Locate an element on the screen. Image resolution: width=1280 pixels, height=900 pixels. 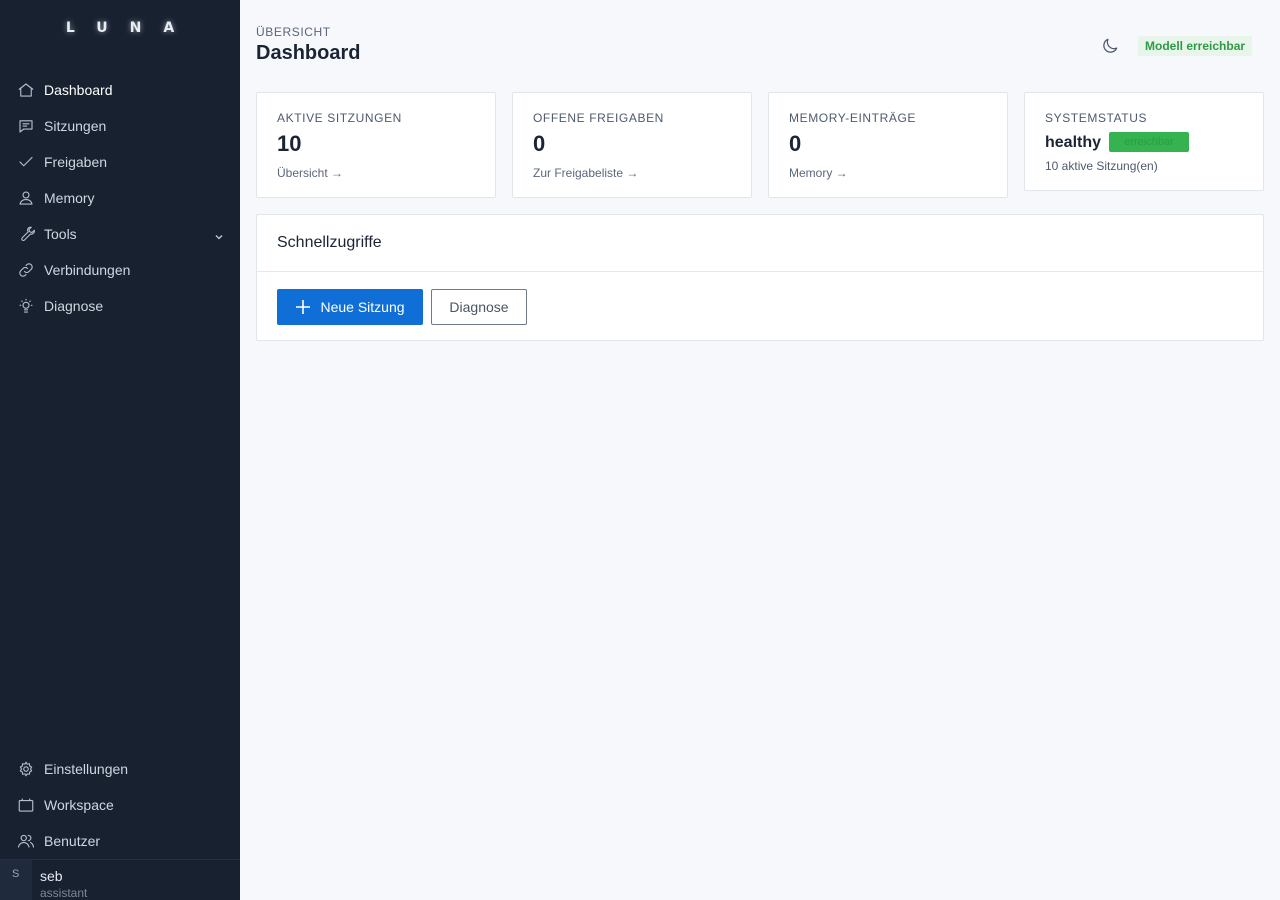
link-icon is located at coordinates (26, 270).